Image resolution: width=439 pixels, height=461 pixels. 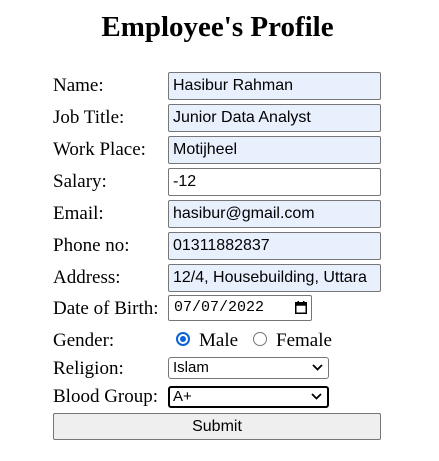 What do you see at coordinates (274, 246) in the screenshot?
I see `phone-field: 01311882837` at bounding box center [274, 246].